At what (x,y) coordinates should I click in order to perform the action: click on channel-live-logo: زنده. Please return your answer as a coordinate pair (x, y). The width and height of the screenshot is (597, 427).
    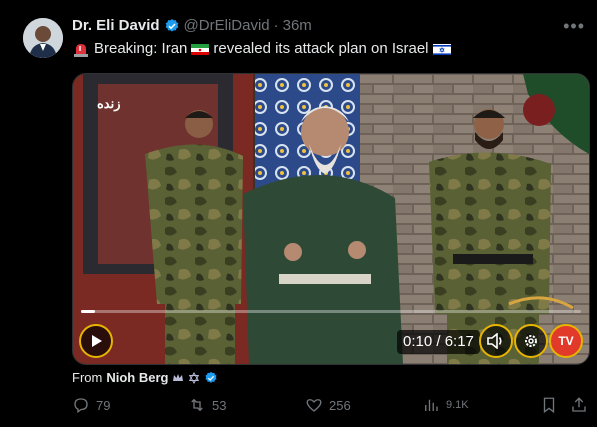
    Looking at the image, I should click on (109, 104).